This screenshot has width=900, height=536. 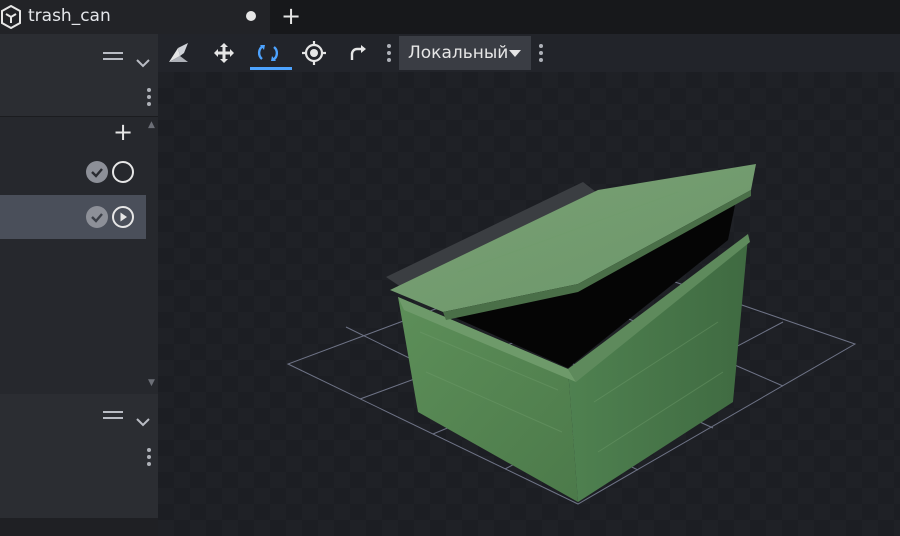 I want to click on bottom-panel-body, so click(x=79, y=478).